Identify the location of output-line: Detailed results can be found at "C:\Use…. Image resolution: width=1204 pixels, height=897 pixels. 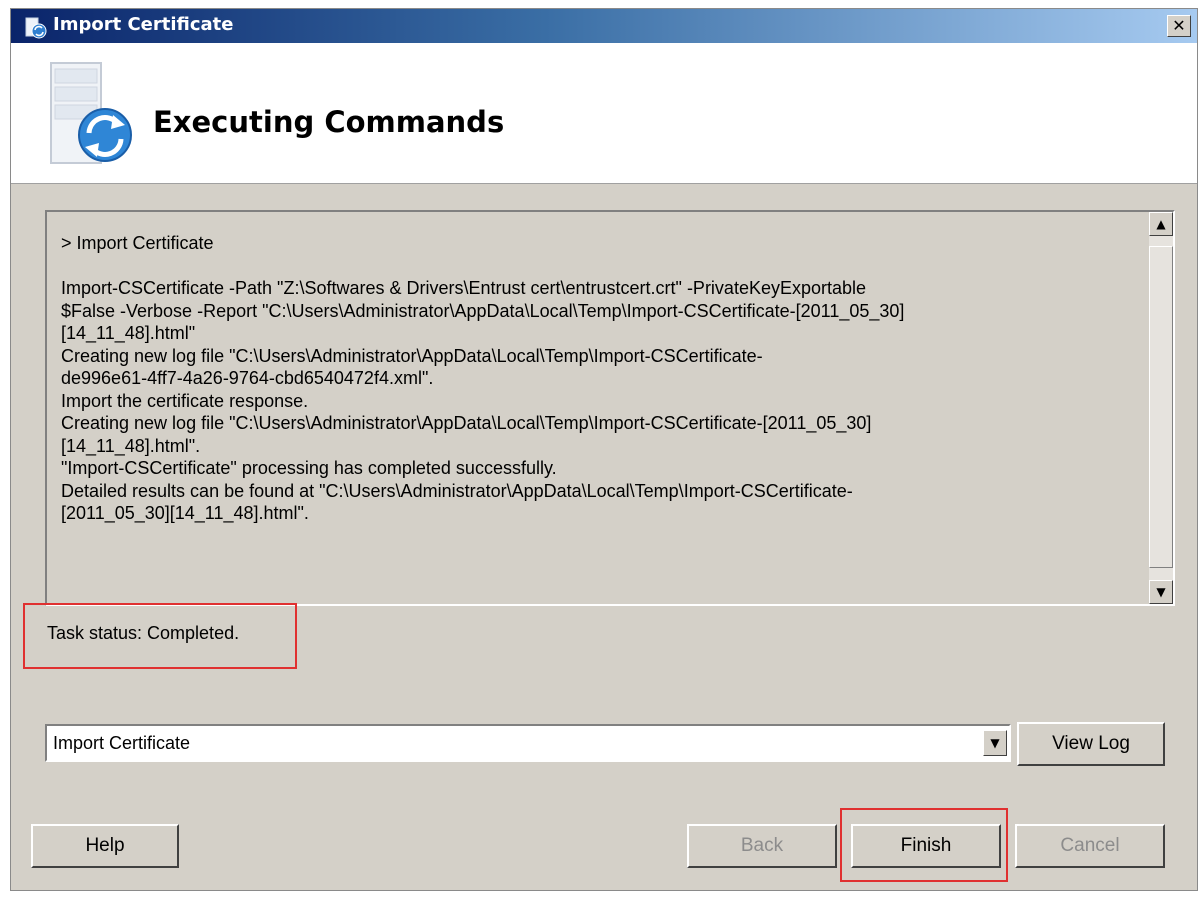
(457, 490).